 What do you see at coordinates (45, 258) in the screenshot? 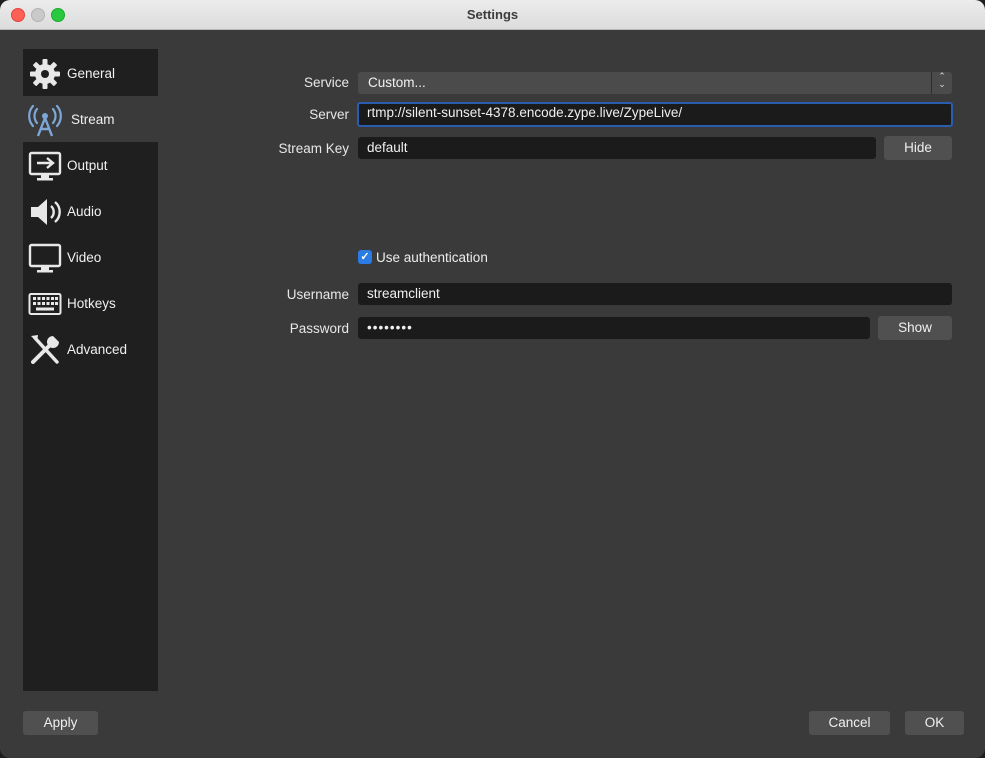
I see `monitor-icon` at bounding box center [45, 258].